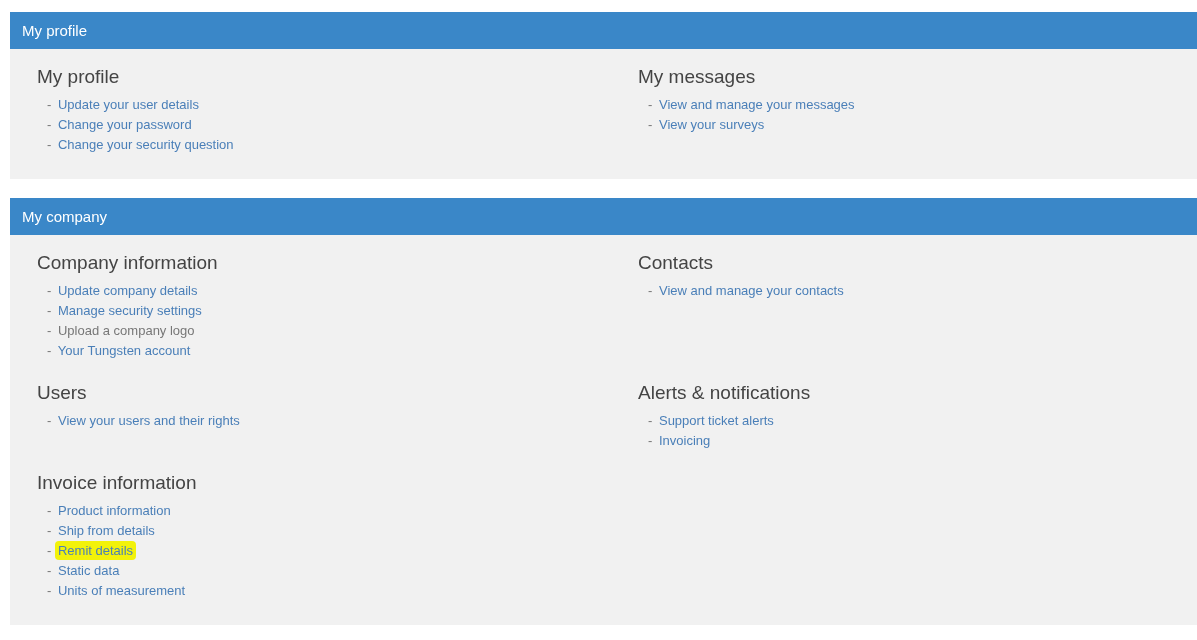  Describe the element at coordinates (725, 393) in the screenshot. I see `section-title: Alerts & notifications` at that location.